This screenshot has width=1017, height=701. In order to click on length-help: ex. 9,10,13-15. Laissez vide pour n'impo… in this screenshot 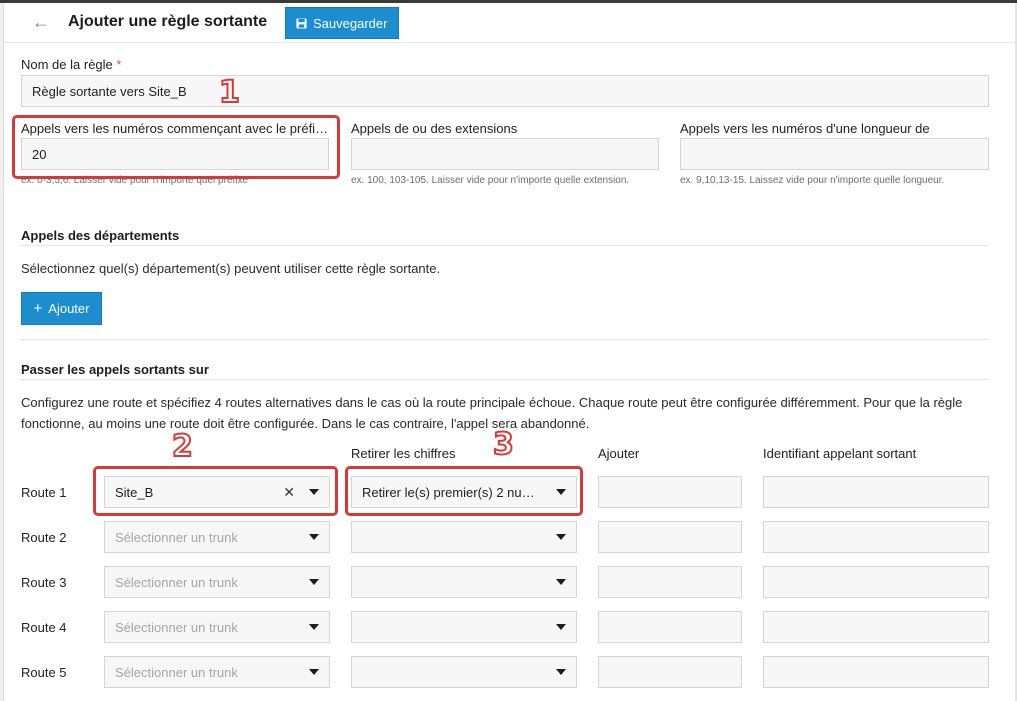, I will do `click(812, 180)`.